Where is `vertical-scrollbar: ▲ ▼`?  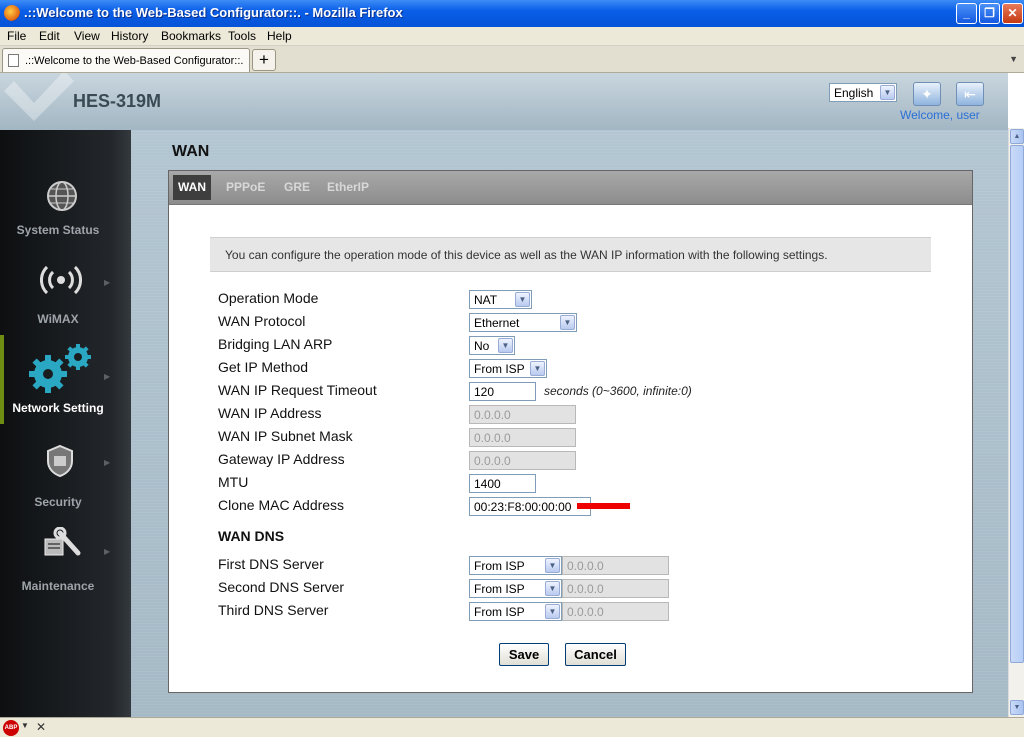
vertical-scrollbar: ▲ ▼ is located at coordinates (1016, 422).